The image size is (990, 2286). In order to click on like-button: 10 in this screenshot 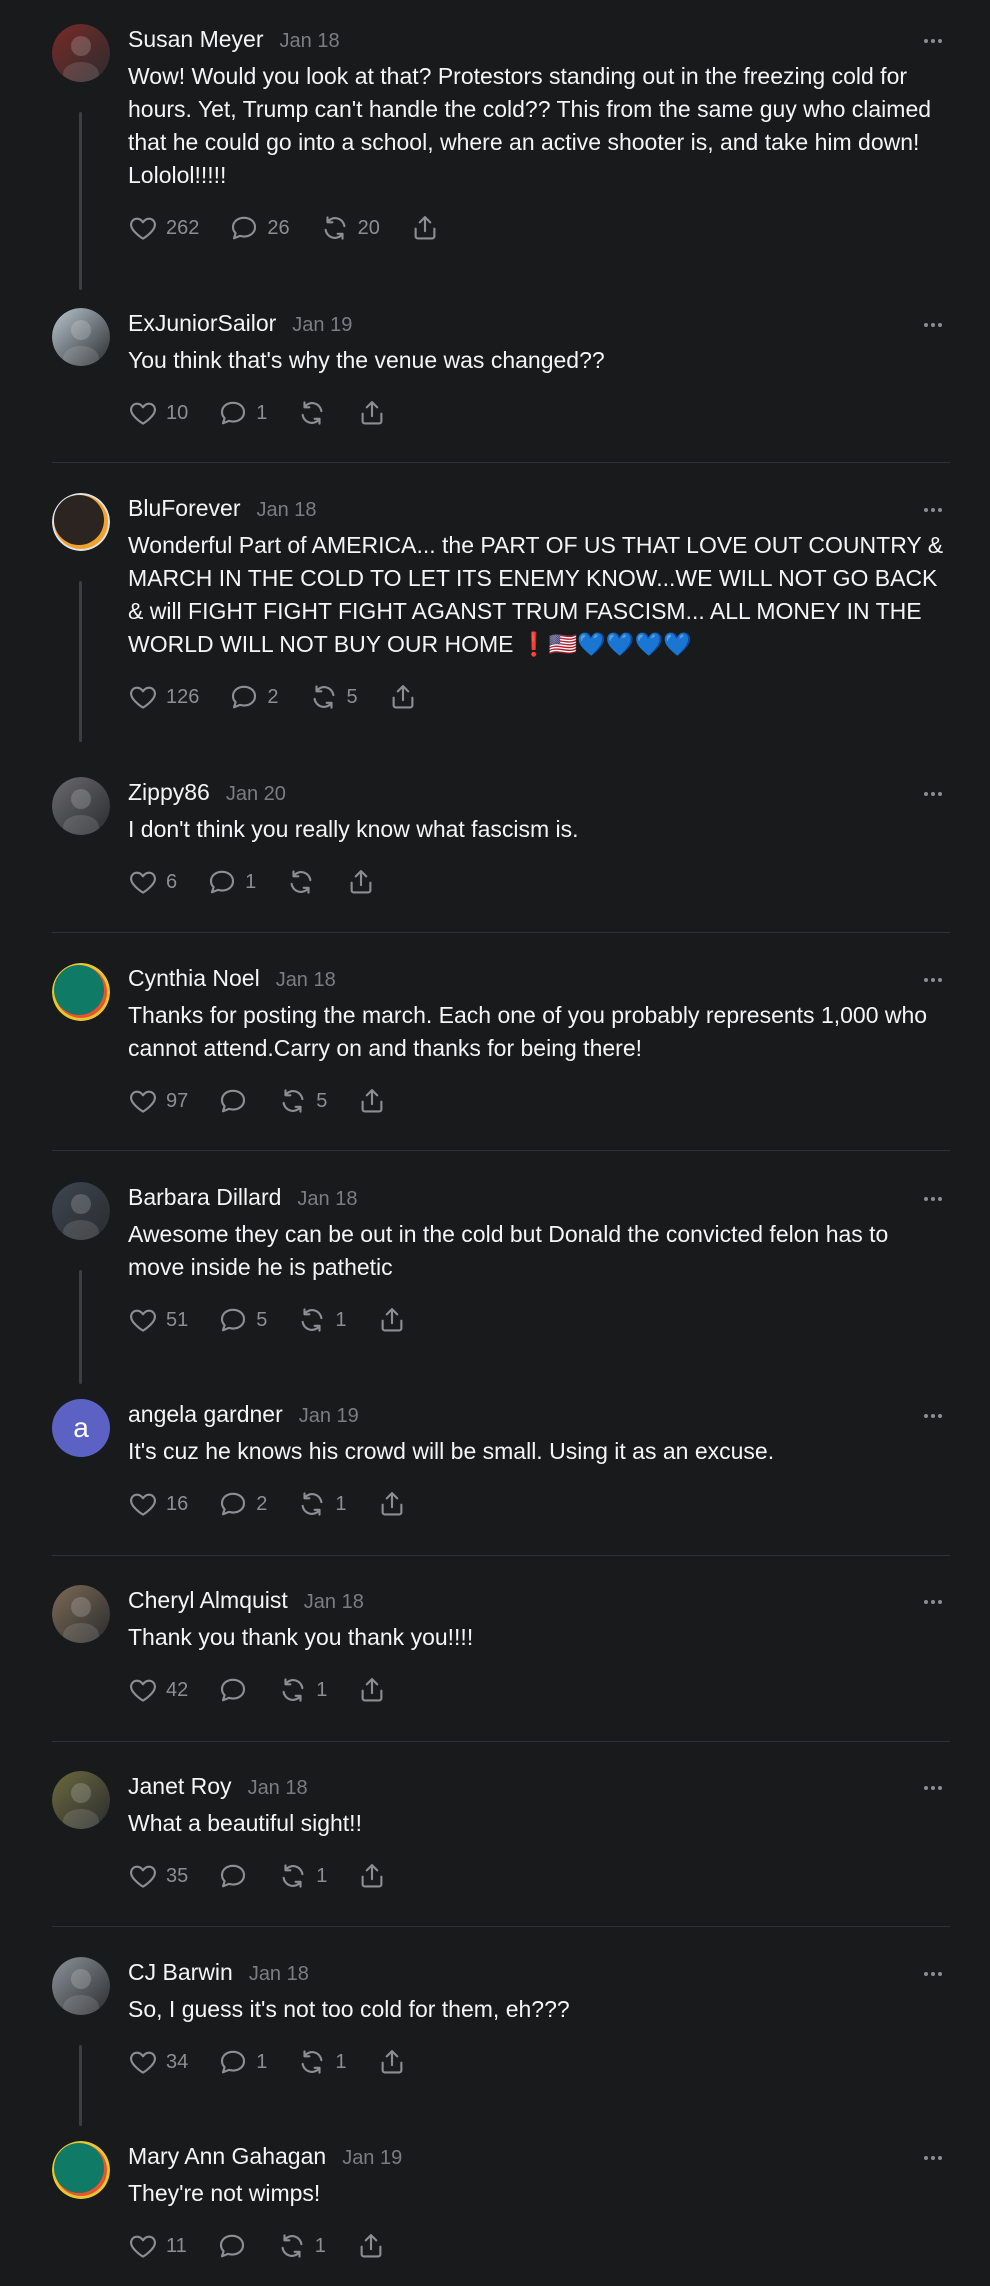, I will do `click(158, 413)`.